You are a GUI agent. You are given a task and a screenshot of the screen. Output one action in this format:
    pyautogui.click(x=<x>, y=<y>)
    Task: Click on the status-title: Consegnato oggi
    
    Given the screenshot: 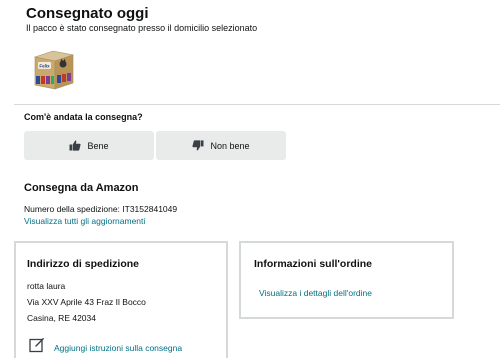 What is the action you would take?
    pyautogui.click(x=87, y=13)
    